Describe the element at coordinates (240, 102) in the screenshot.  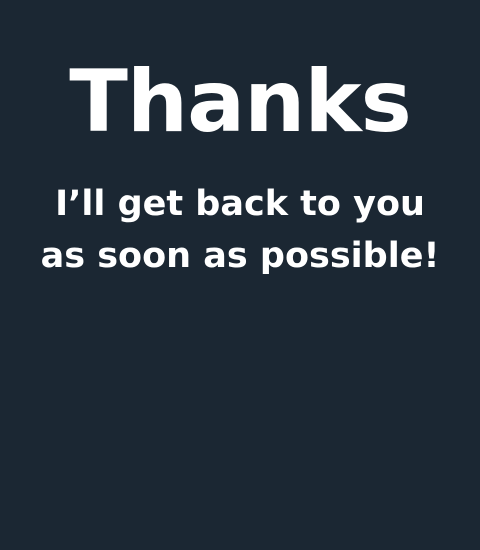
I see `thanks-title: Thanks` at that location.